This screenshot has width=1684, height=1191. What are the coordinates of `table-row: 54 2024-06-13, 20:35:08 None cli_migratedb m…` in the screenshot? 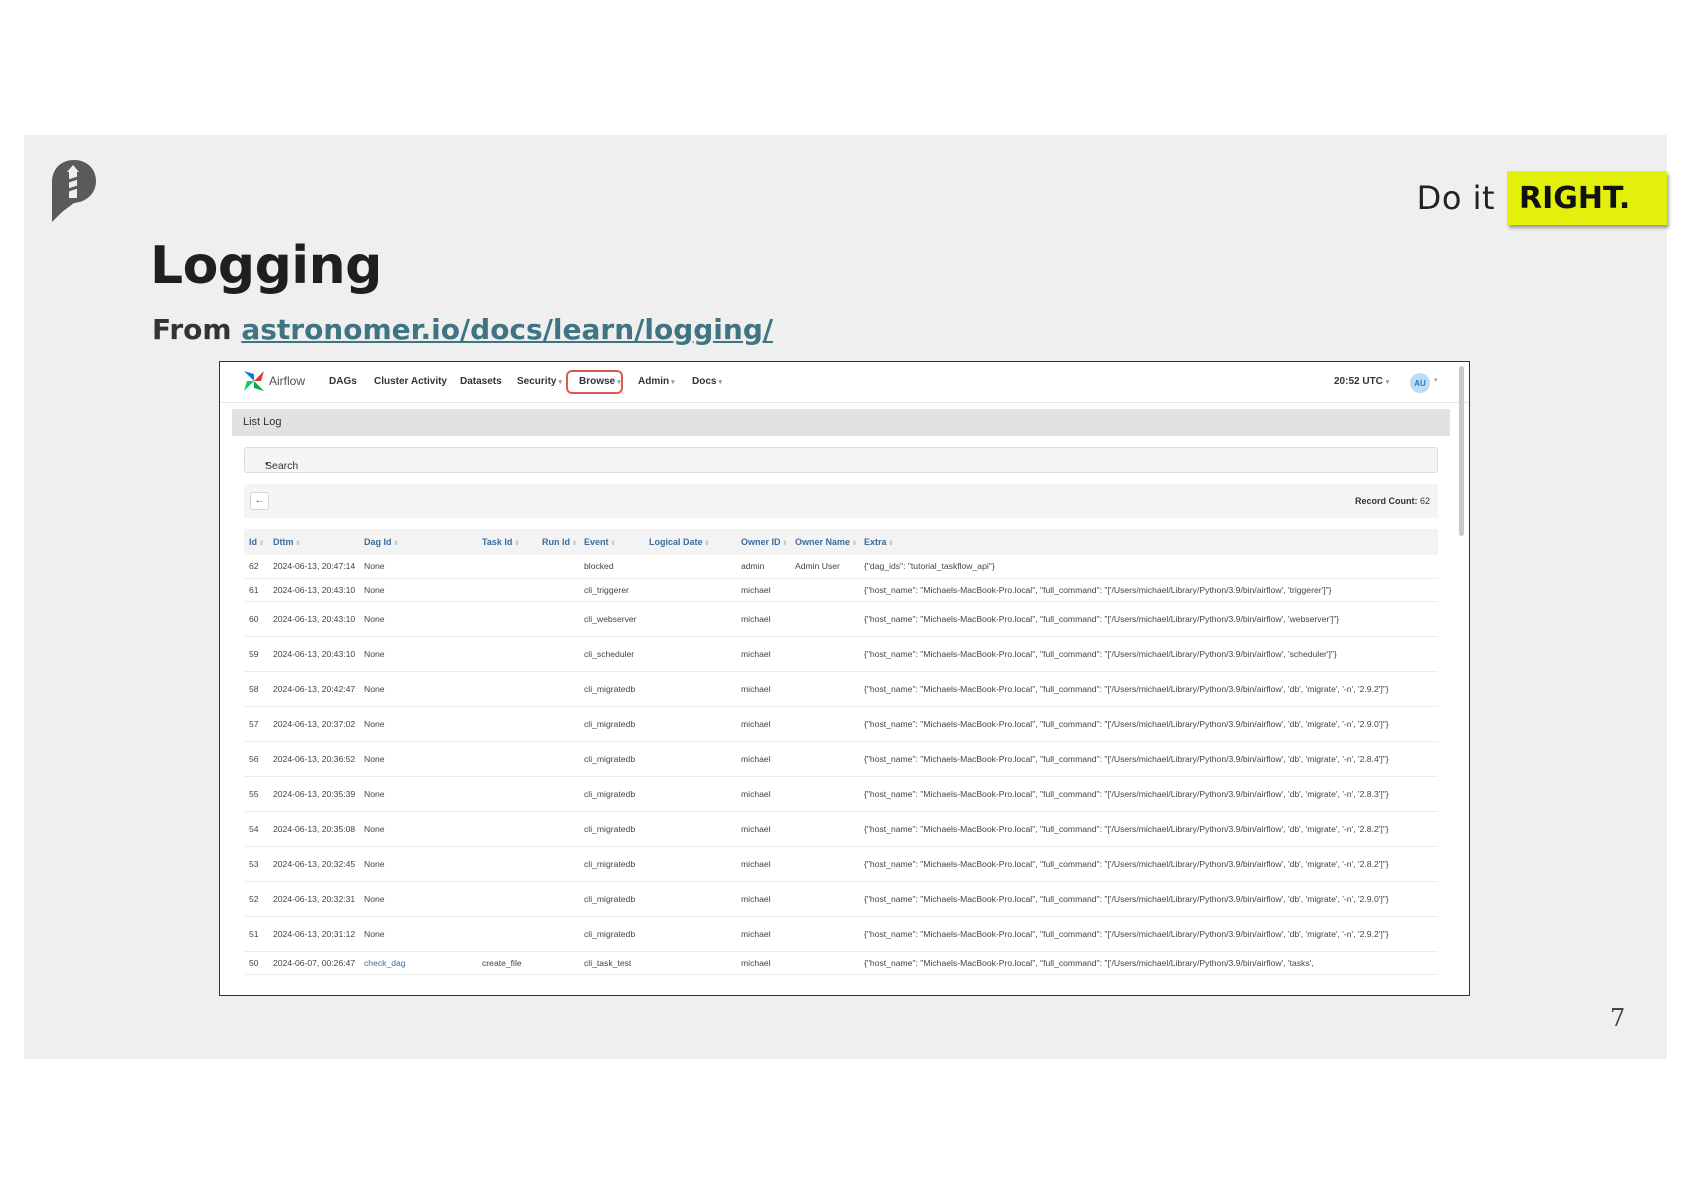 It's located at (841, 829).